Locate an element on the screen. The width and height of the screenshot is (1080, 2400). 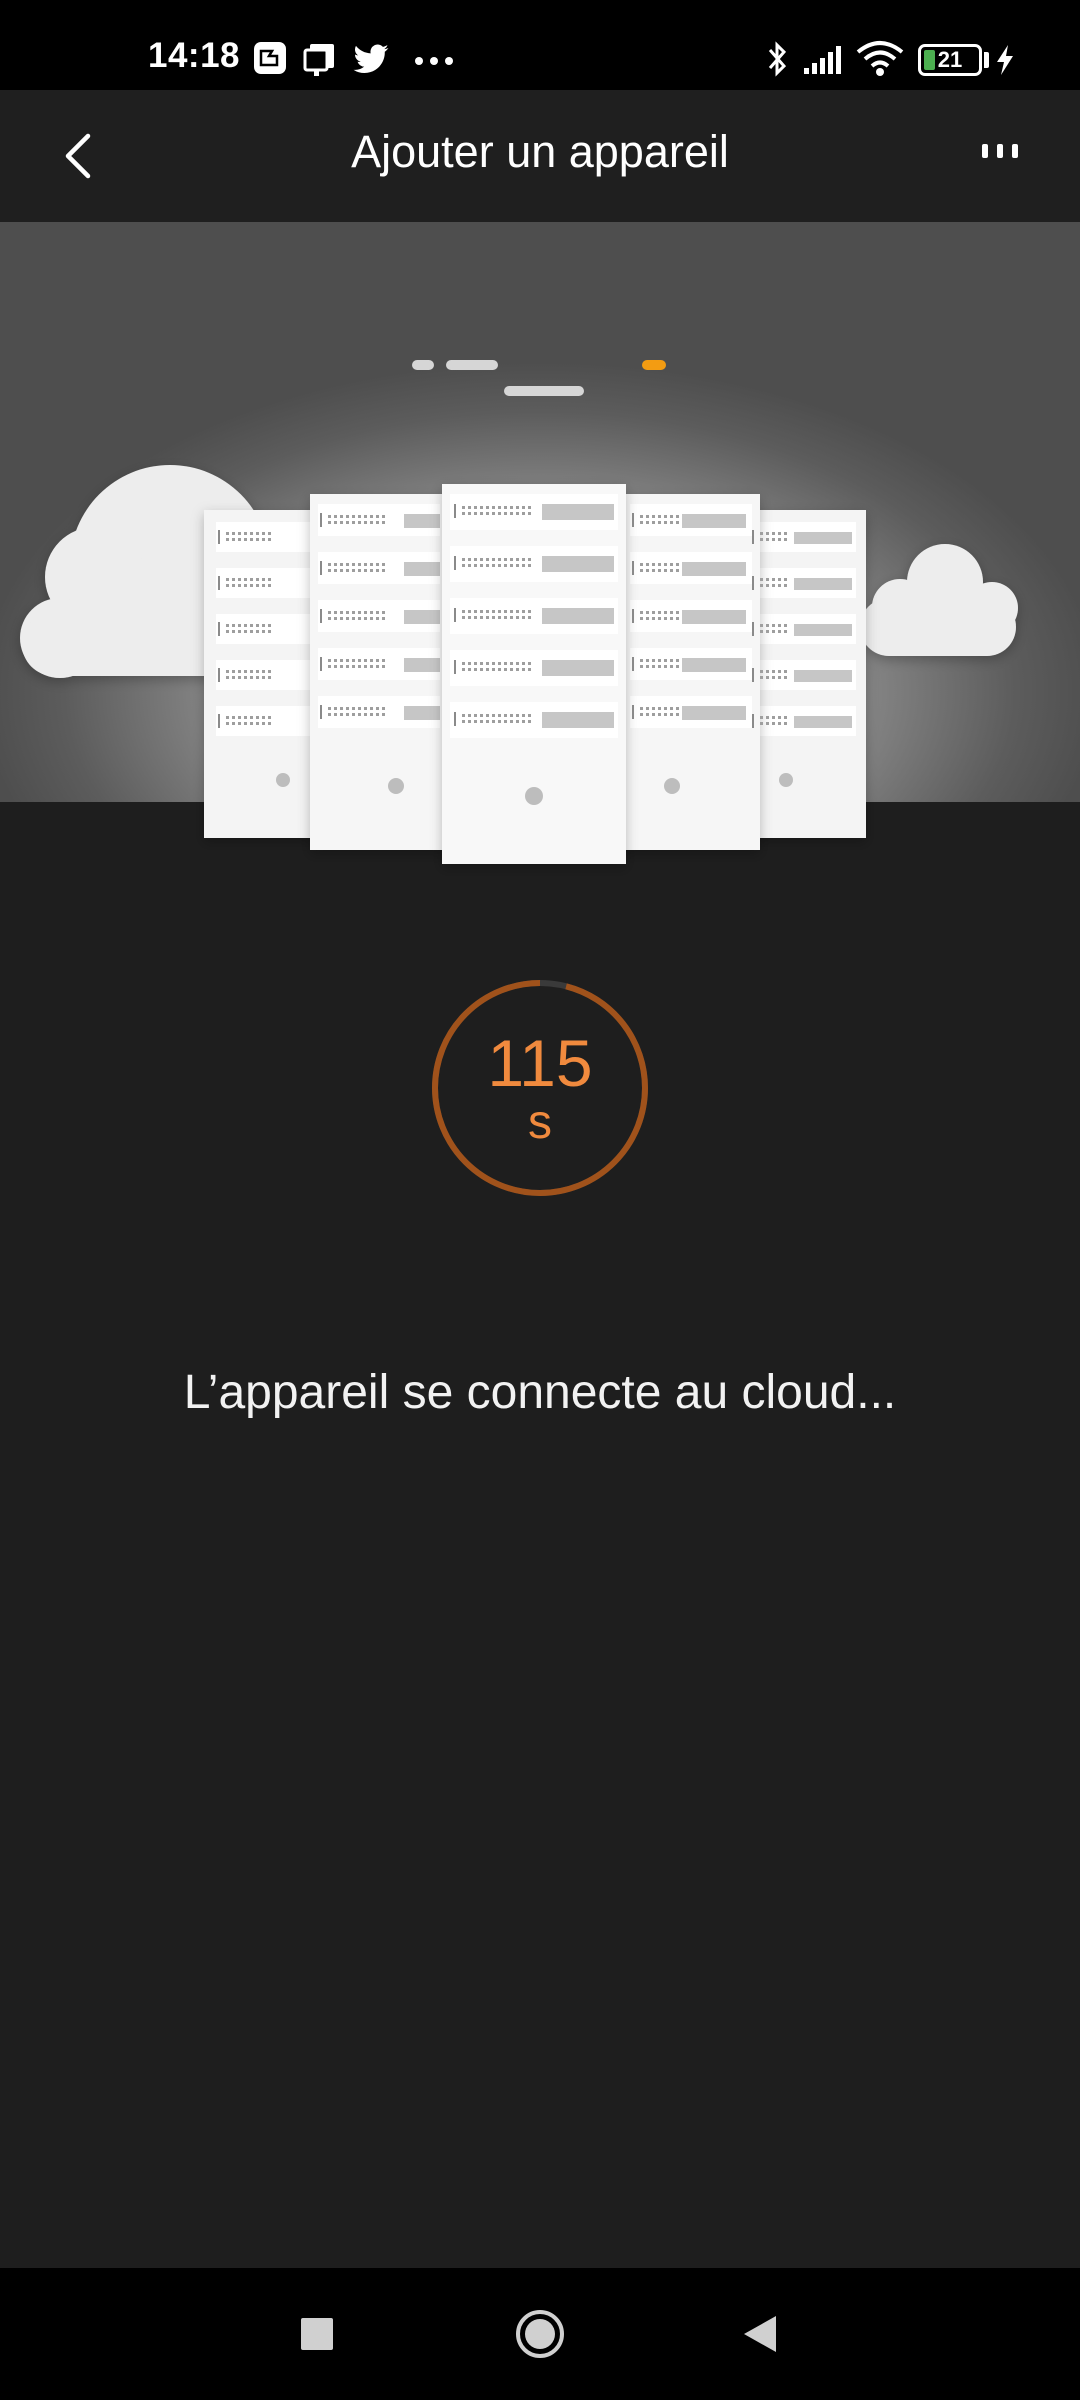
wifi-icon is located at coordinates (880, 59).